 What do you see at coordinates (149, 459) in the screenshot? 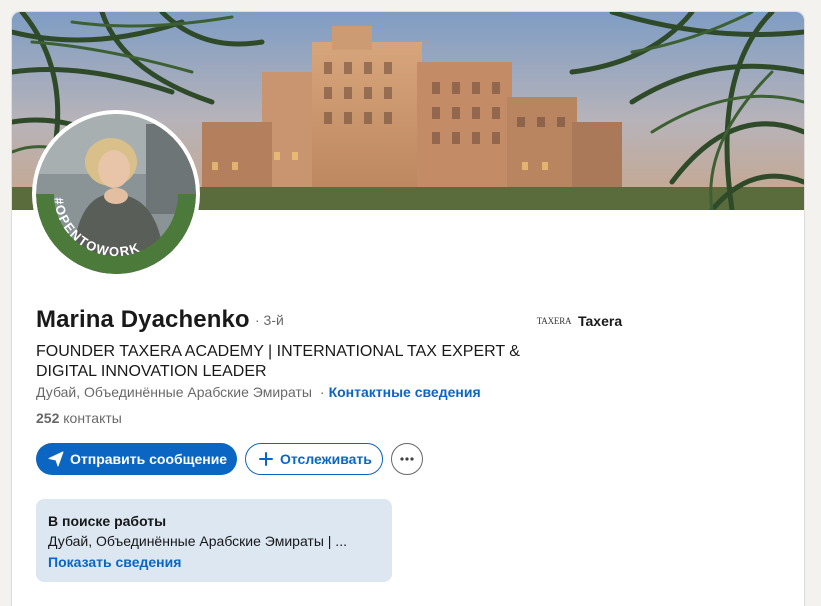
I see `message-button-label: Отправить сообщение` at bounding box center [149, 459].